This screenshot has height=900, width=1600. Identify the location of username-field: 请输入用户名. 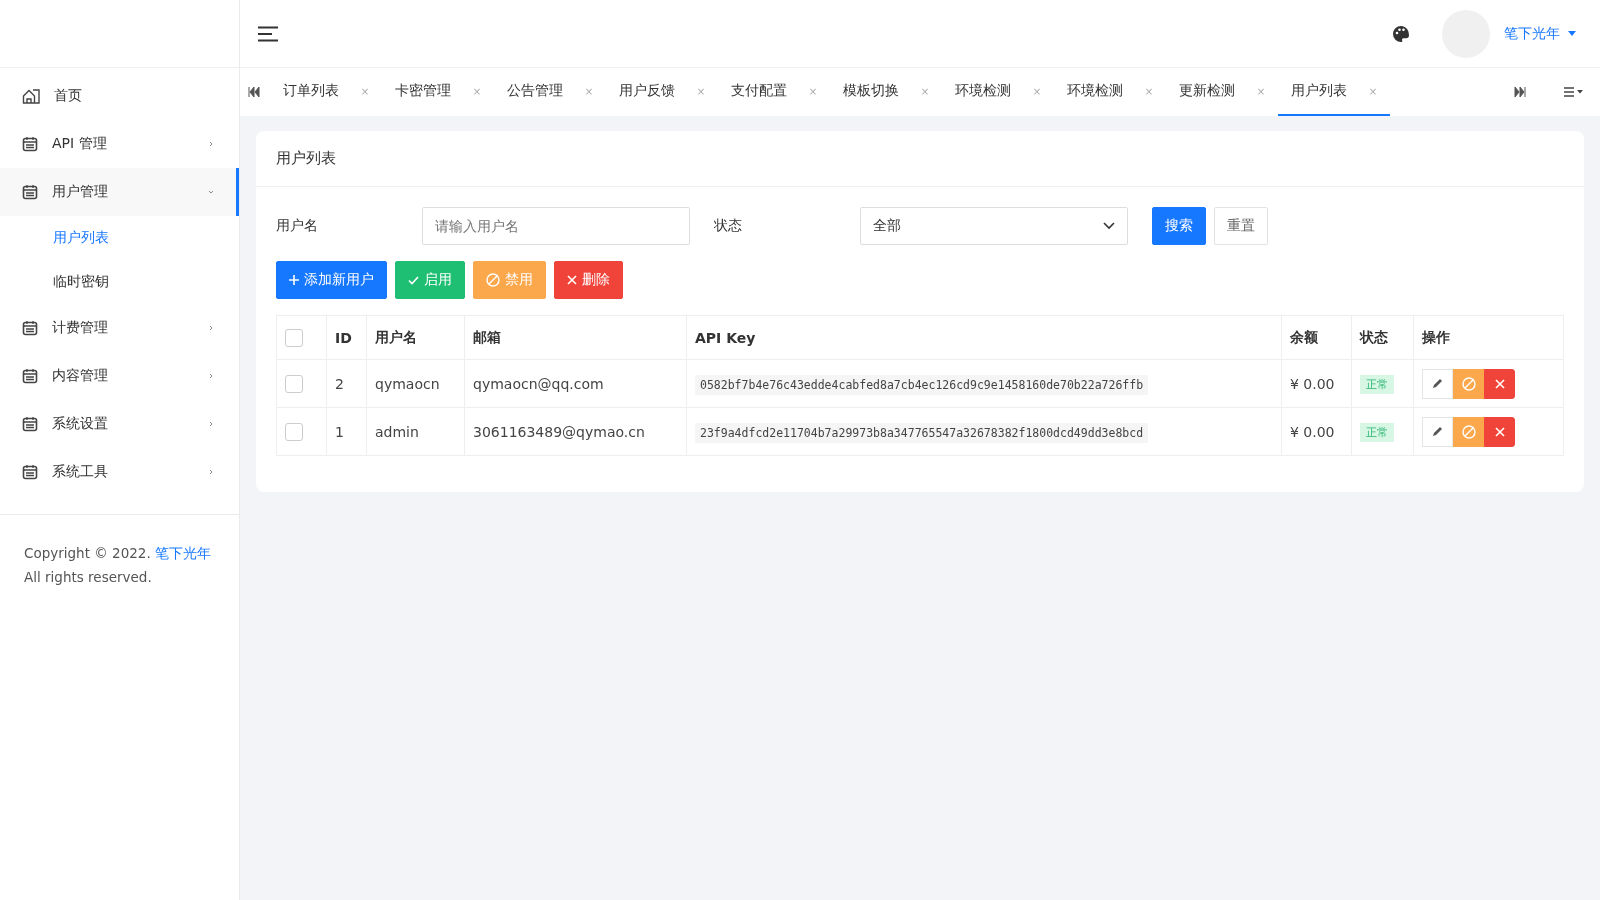
(556, 226).